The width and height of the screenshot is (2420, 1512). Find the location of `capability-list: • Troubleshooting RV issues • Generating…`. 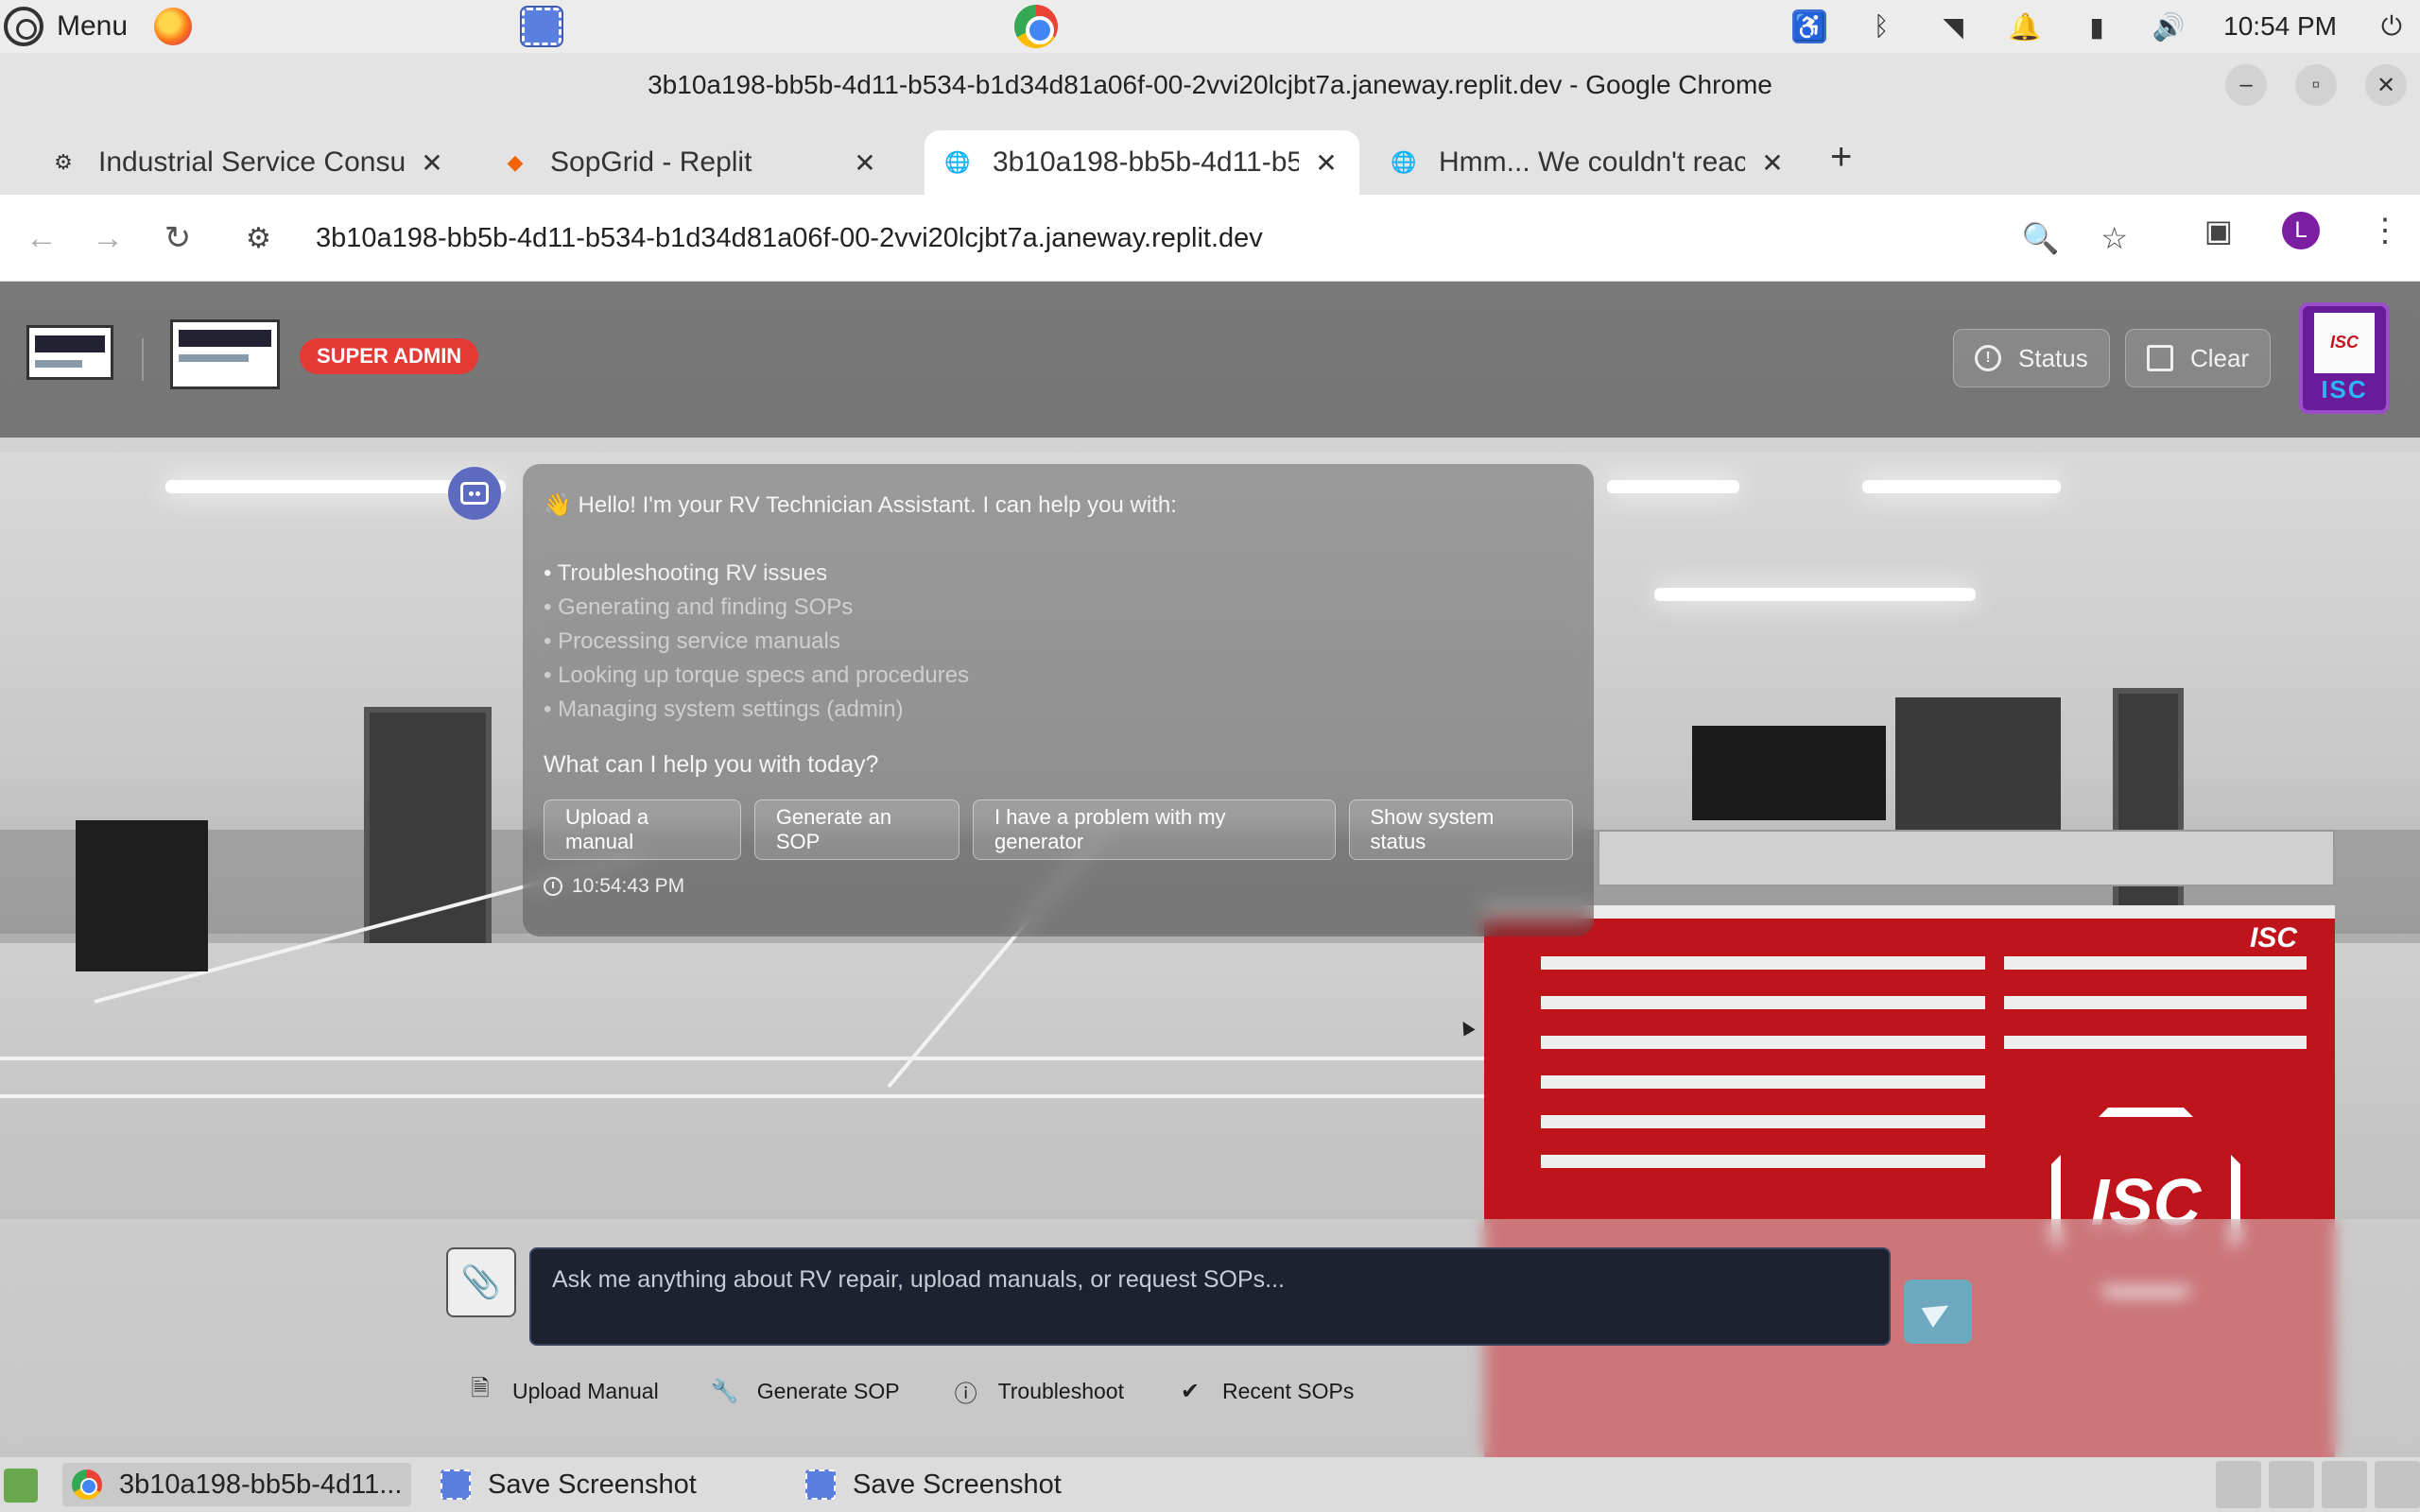

capability-list: • Troubleshooting RV issues • Generating… is located at coordinates (1058, 642).